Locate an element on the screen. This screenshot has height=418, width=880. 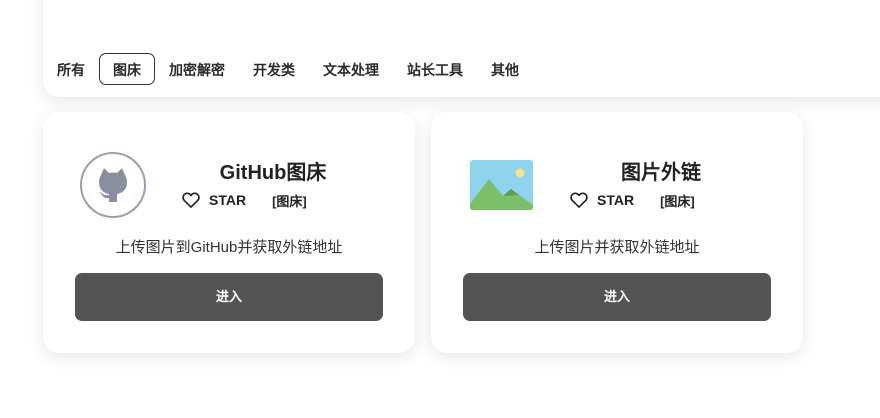
tab-all: 所有 is located at coordinates (71, 69).